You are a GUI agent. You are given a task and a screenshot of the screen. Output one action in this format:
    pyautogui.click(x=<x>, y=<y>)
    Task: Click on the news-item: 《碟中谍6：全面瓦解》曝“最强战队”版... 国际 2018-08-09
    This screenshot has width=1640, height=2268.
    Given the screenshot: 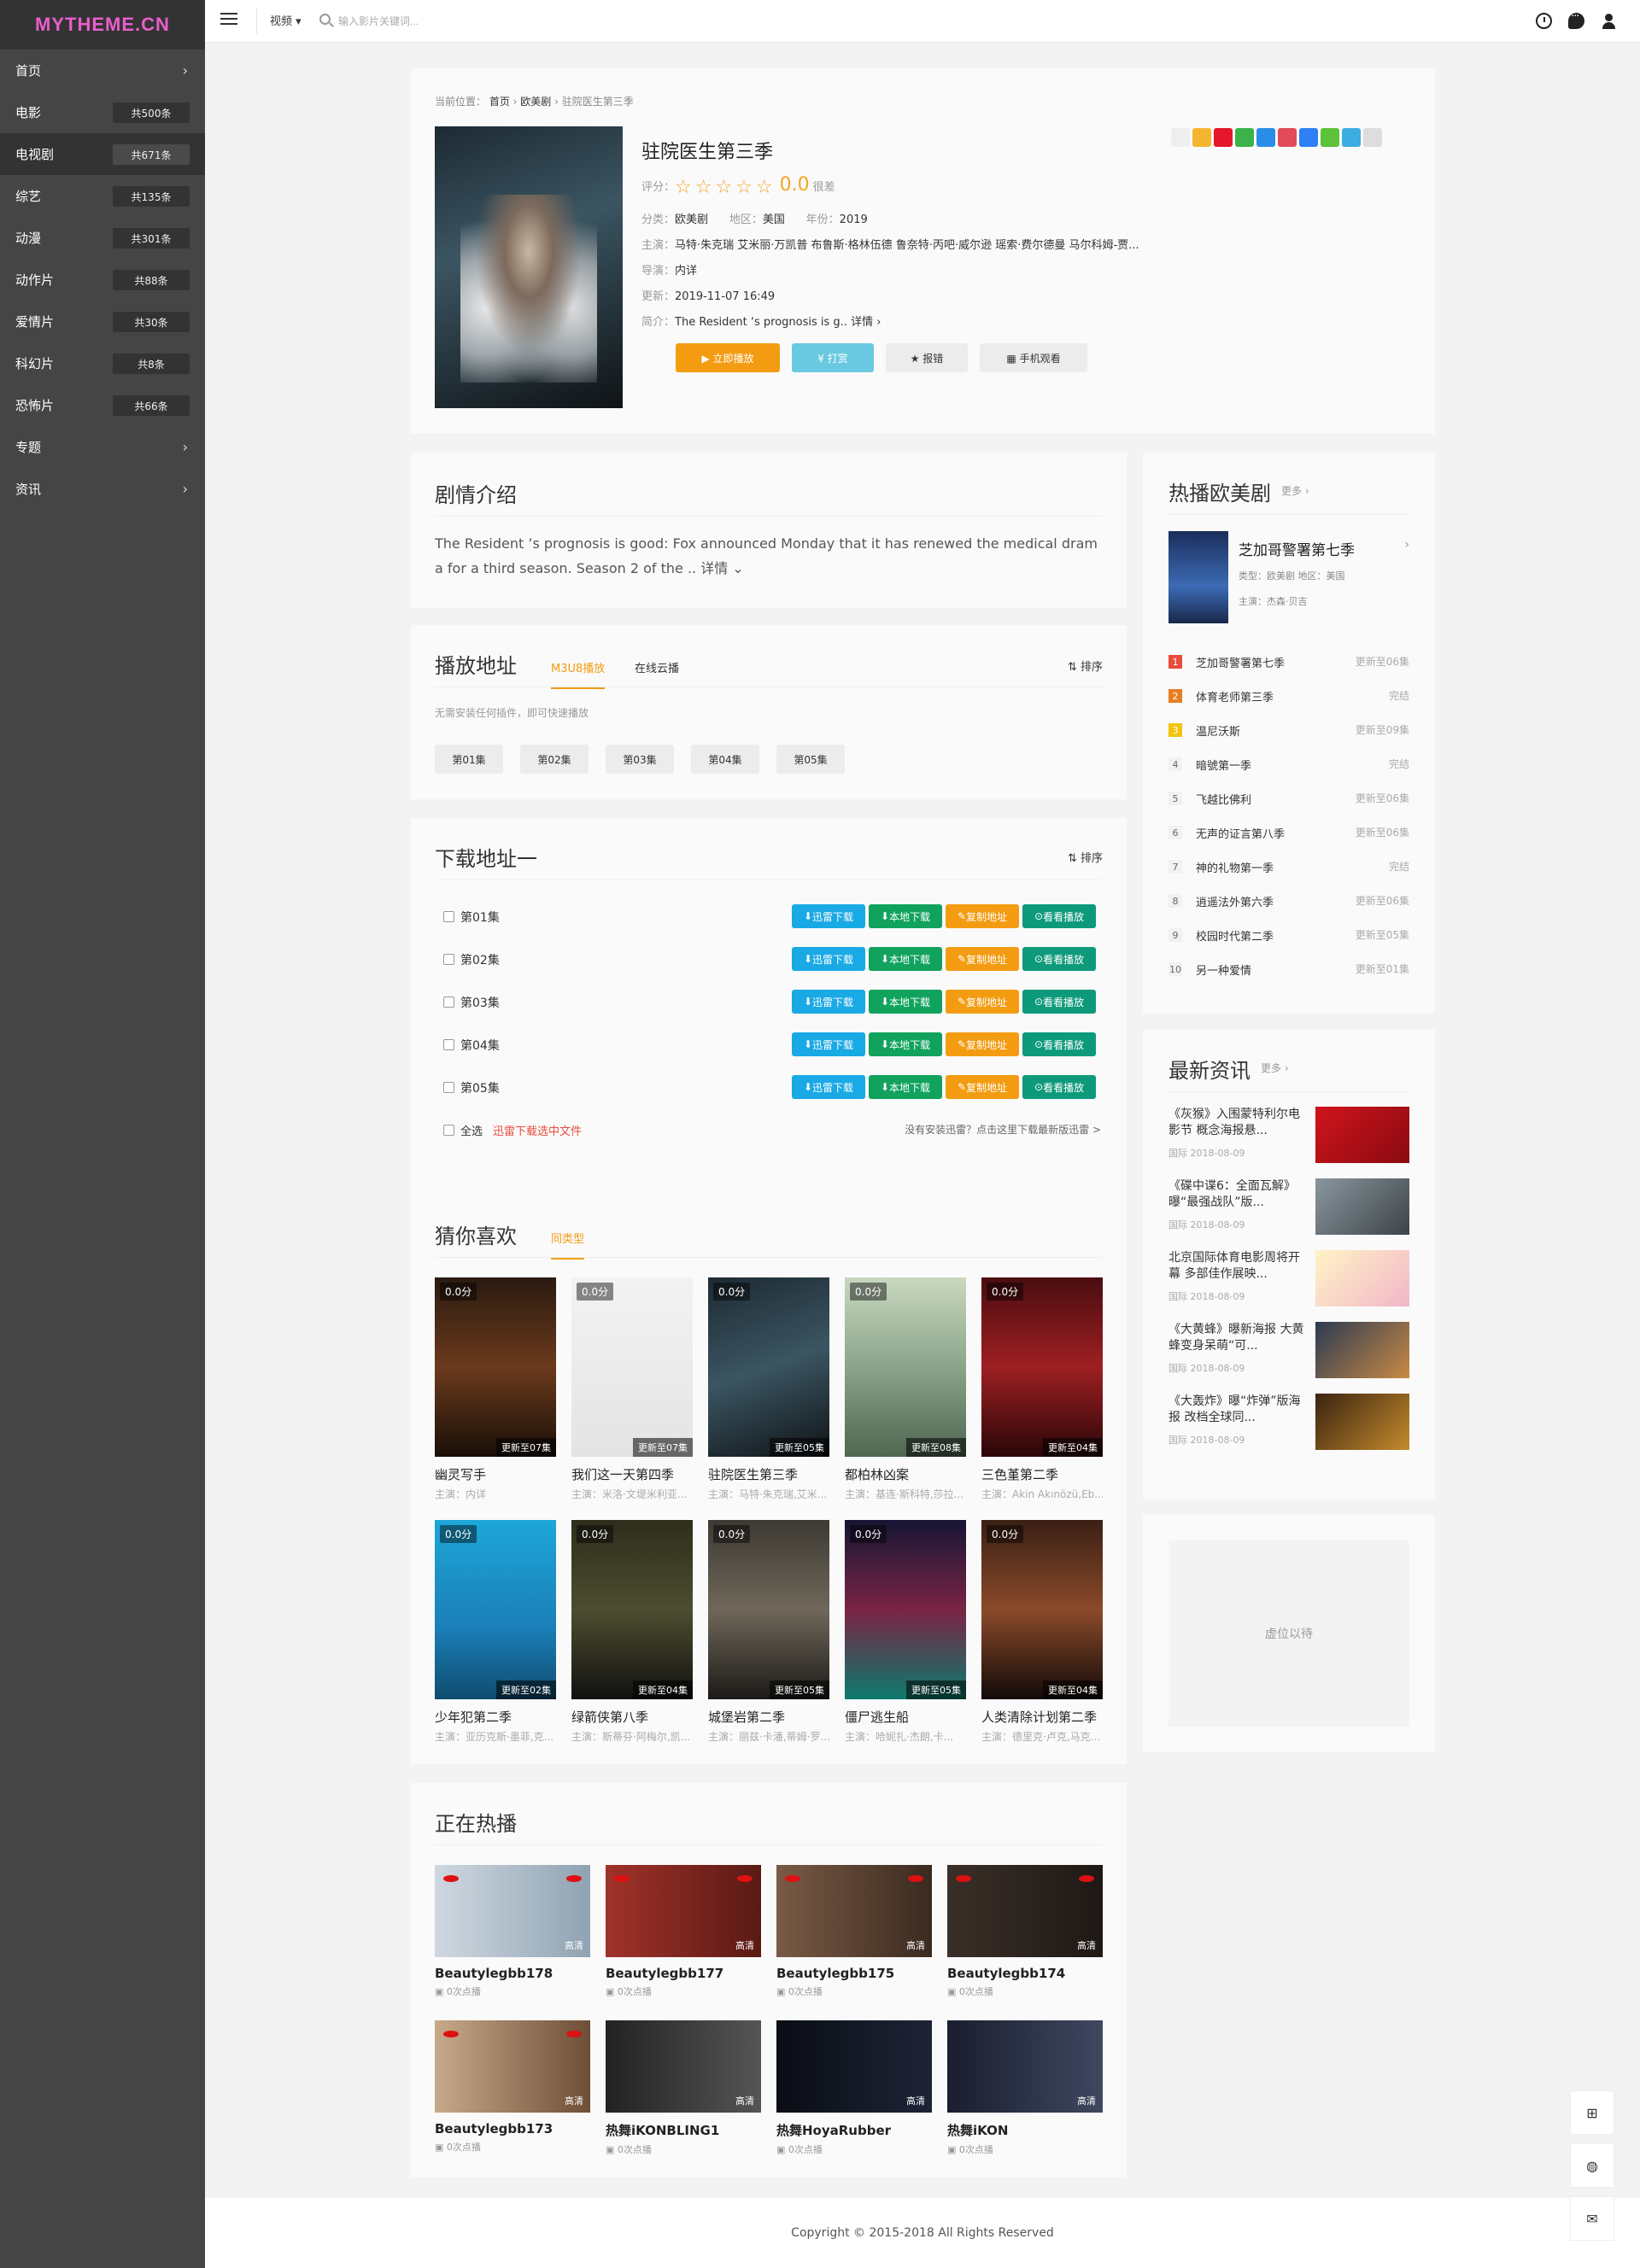 What is the action you would take?
    pyautogui.click(x=1288, y=1208)
    